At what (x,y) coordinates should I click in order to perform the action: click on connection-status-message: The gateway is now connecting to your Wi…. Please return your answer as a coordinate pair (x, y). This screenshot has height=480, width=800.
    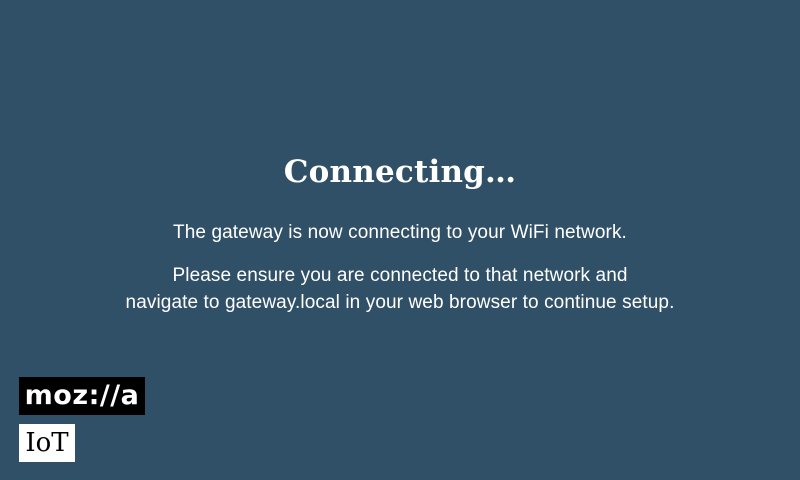
    Looking at the image, I should click on (400, 232).